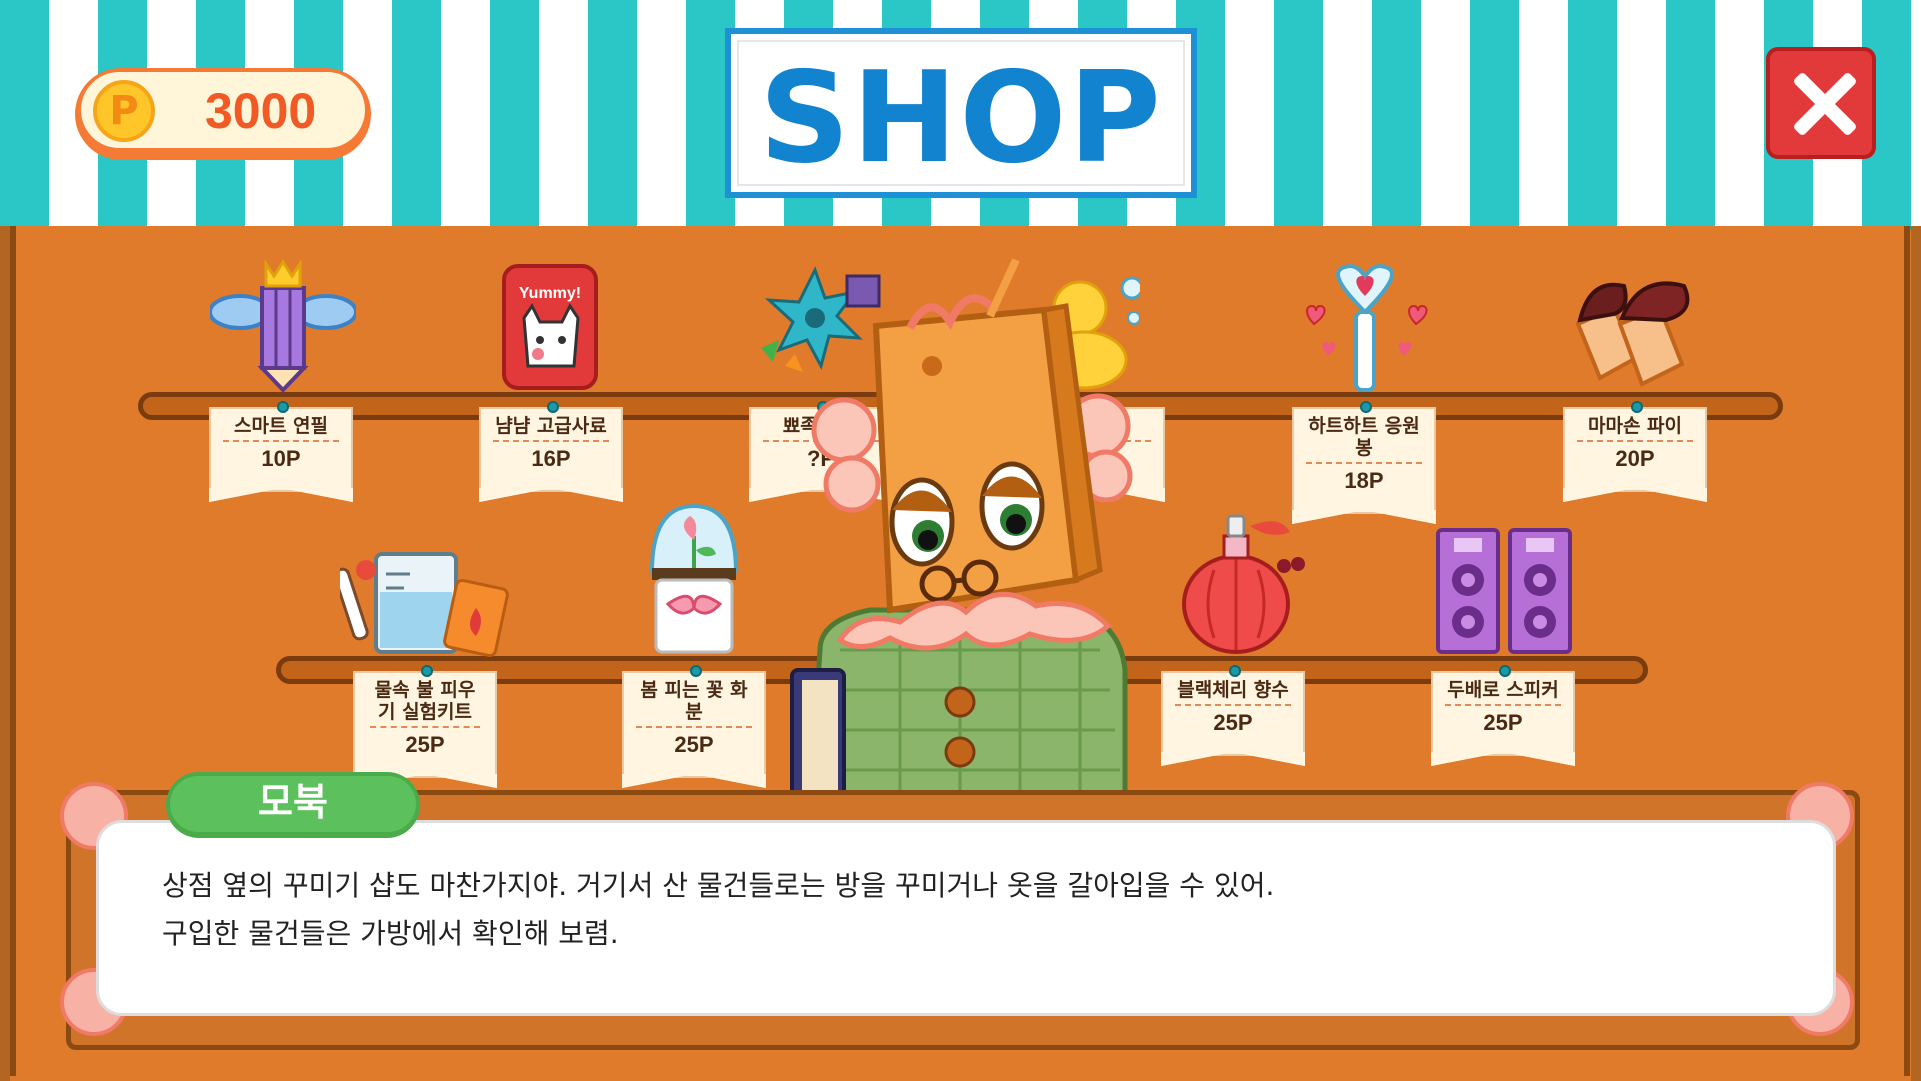  I want to click on item-name: 봄 피는 꽃 화분, so click(694, 703).